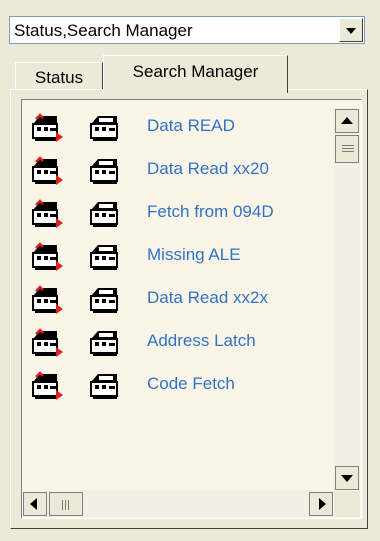 This screenshot has height=541, width=380. I want to click on scroll-right-button, so click(321, 504).